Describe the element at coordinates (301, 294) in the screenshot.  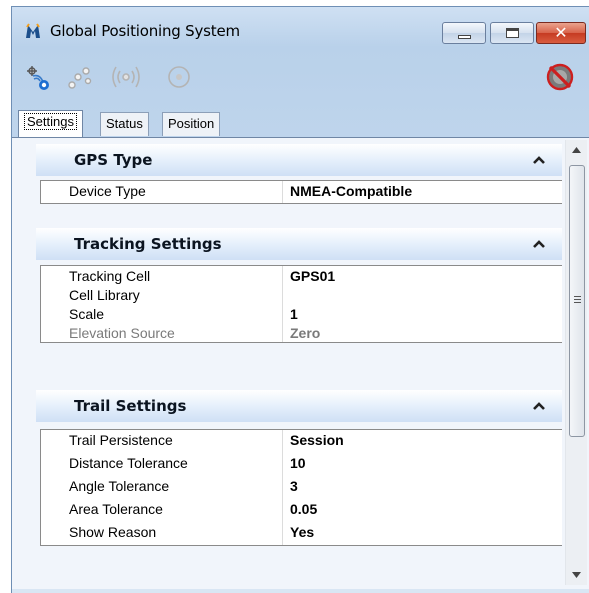
I see `property-row-cell-library: Cell Library` at that location.